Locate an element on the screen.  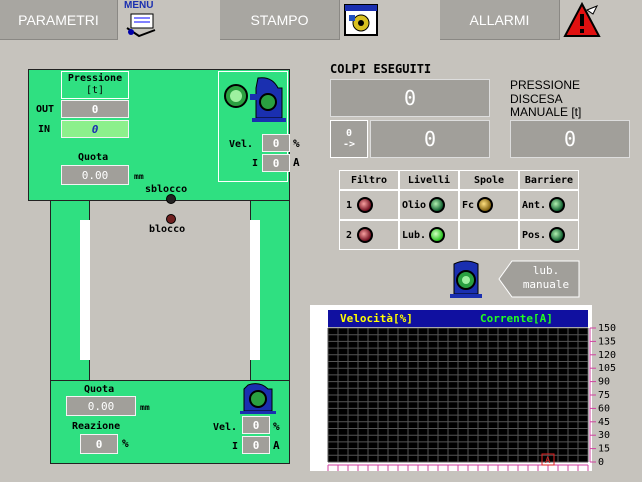
lub-pump-icon is located at coordinates (466, 279).